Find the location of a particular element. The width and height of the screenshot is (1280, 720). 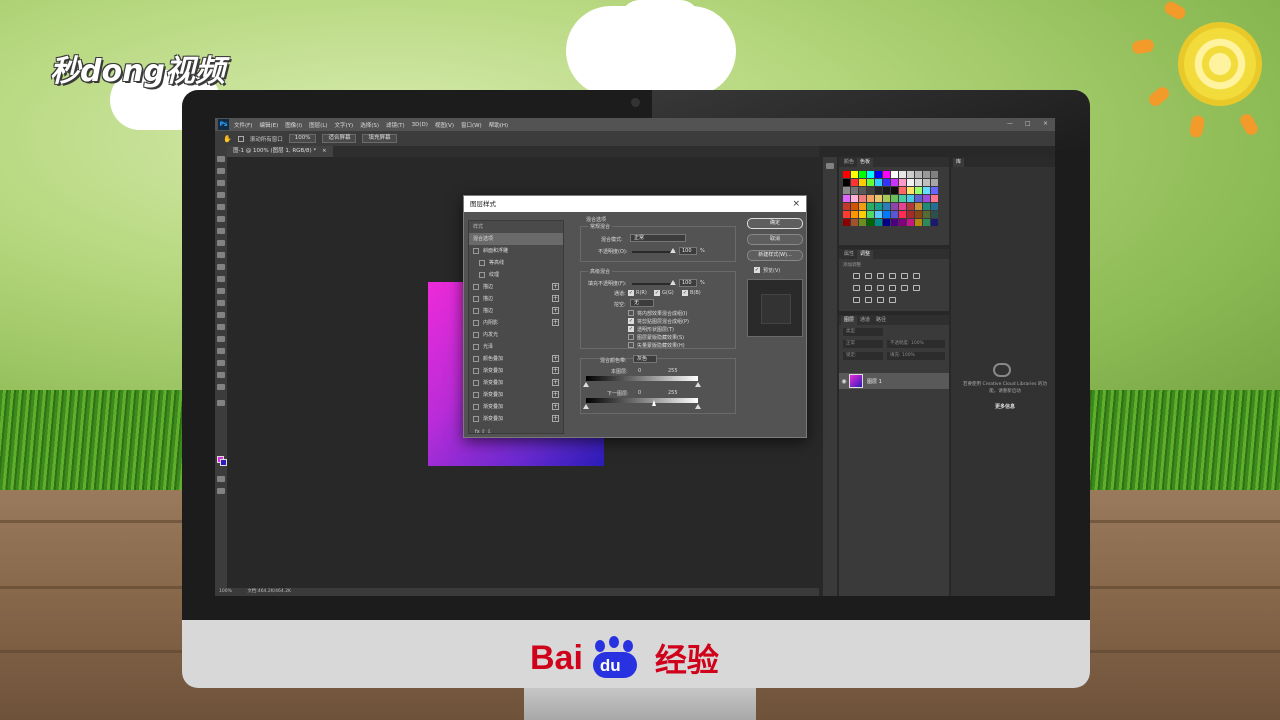

hand-tool-icon is located at coordinates (221, 375).